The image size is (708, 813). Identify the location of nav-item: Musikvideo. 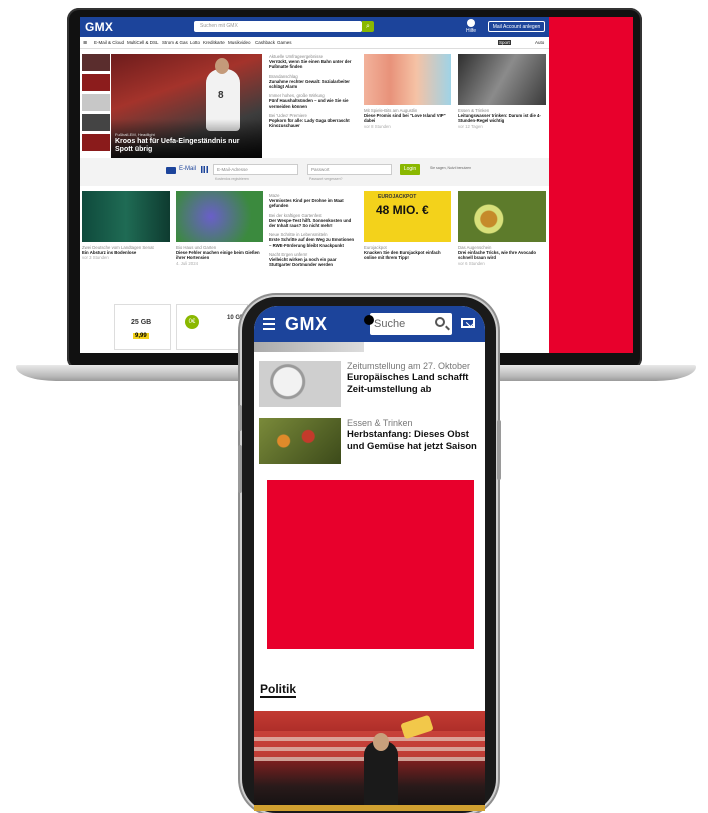
(239, 42).